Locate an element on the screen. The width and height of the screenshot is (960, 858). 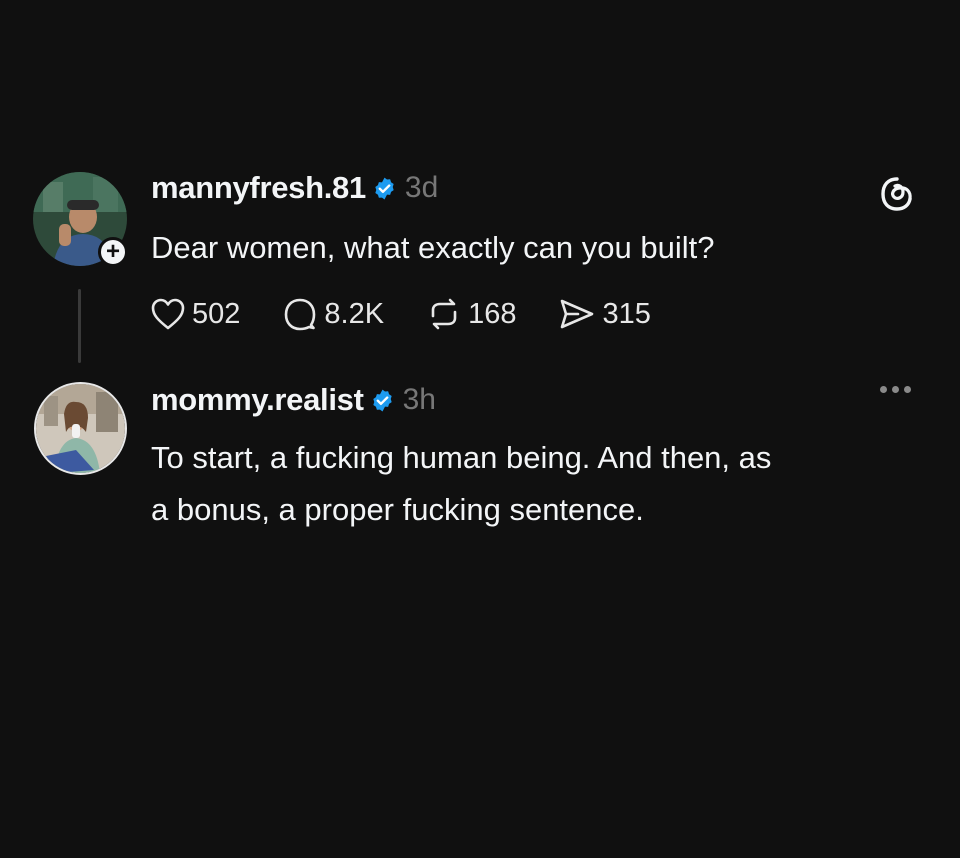
share-count: 315 is located at coordinates (626, 313).